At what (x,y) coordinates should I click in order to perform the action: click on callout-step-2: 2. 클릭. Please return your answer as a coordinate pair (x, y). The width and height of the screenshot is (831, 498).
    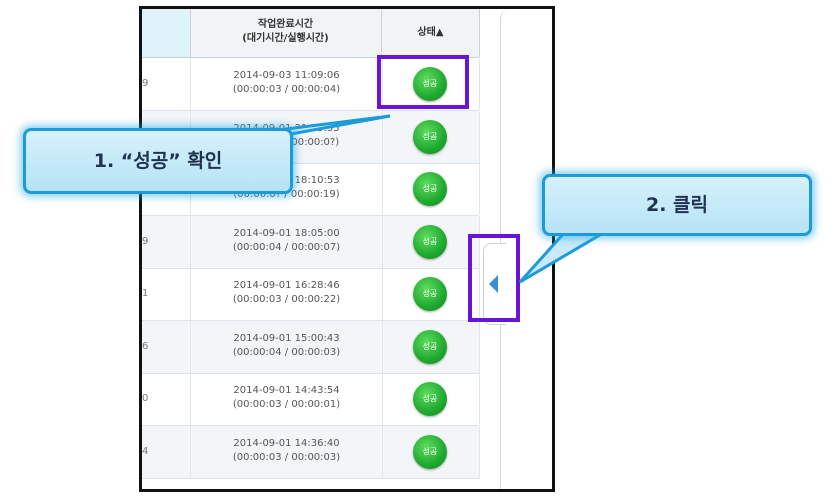
    Looking at the image, I should click on (677, 205).